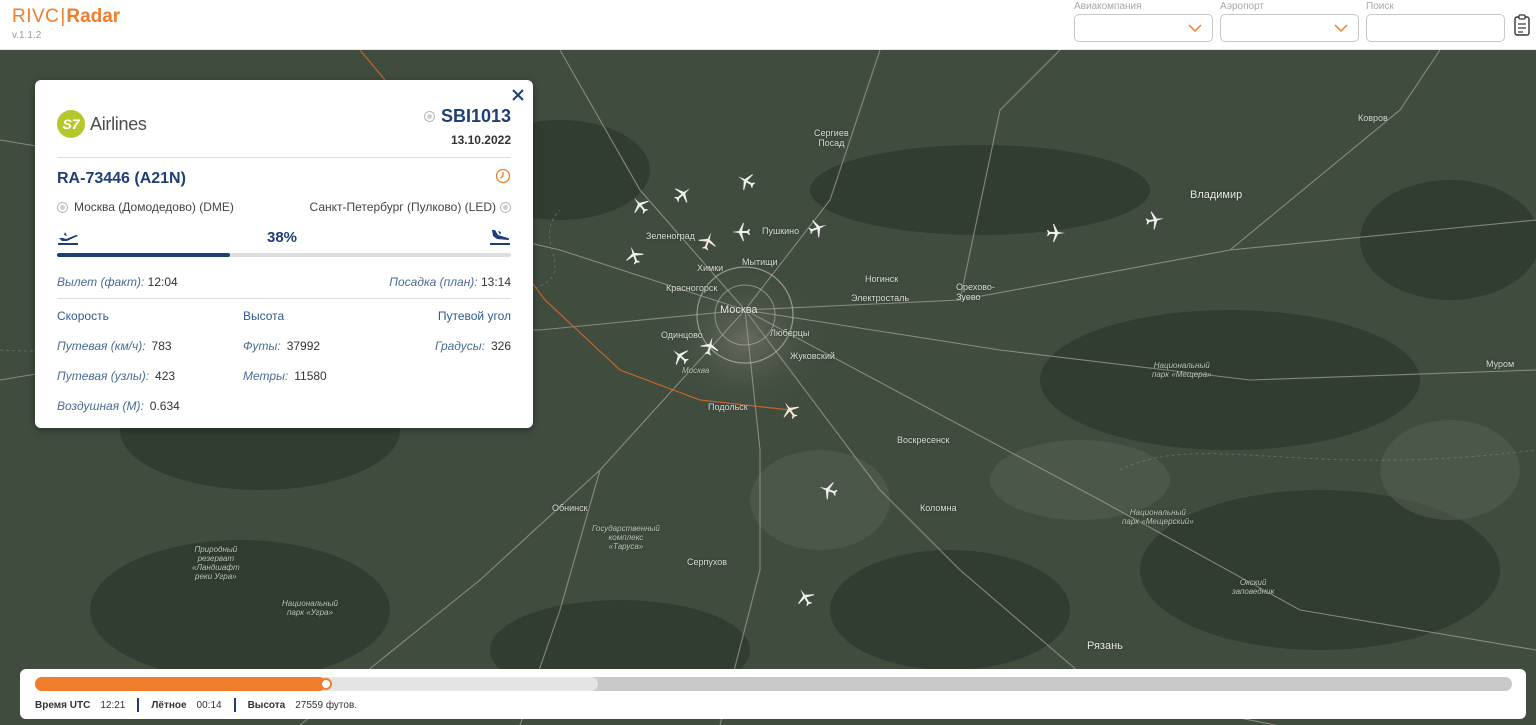 Image resolution: width=1536 pixels, height=725 pixels. What do you see at coordinates (216, 563) in the screenshot?
I see `place-ugra-reserve: Природный резерват «Ландшафт реки Угра»` at bounding box center [216, 563].